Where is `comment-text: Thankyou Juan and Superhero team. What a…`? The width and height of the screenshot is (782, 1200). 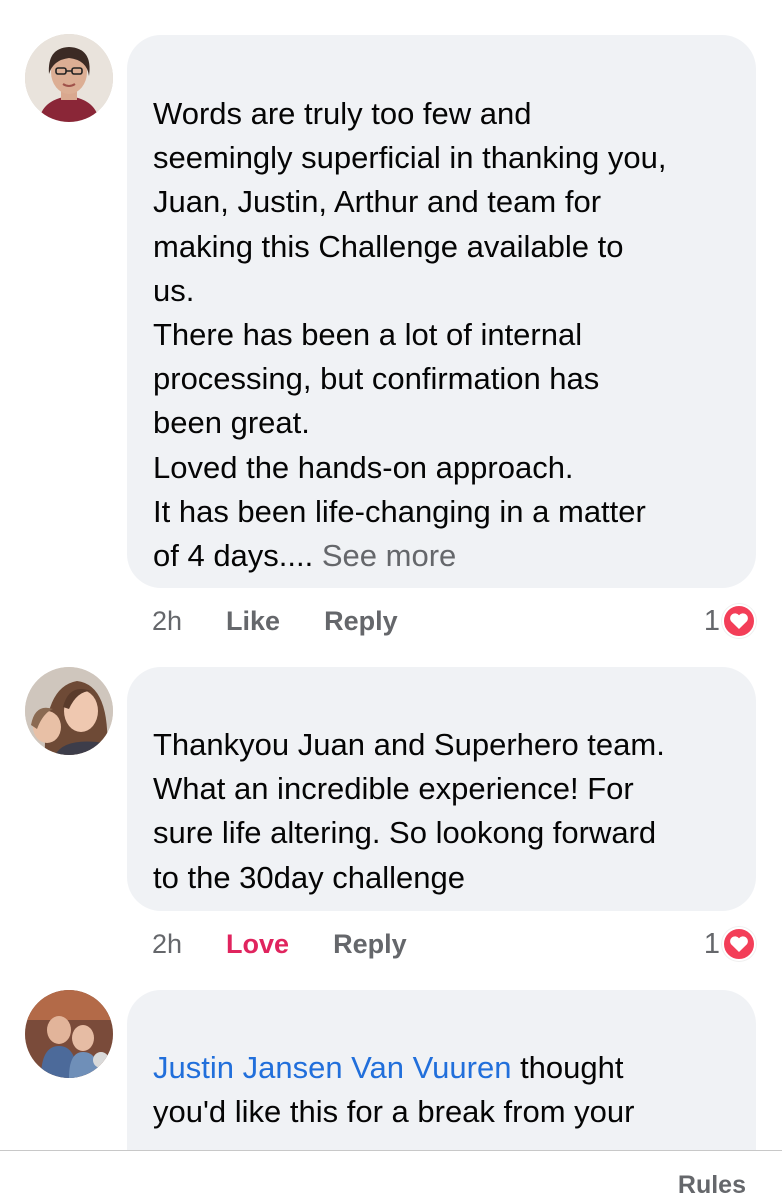 comment-text: Thankyou Juan and Superhero team. What a… is located at coordinates (409, 811).